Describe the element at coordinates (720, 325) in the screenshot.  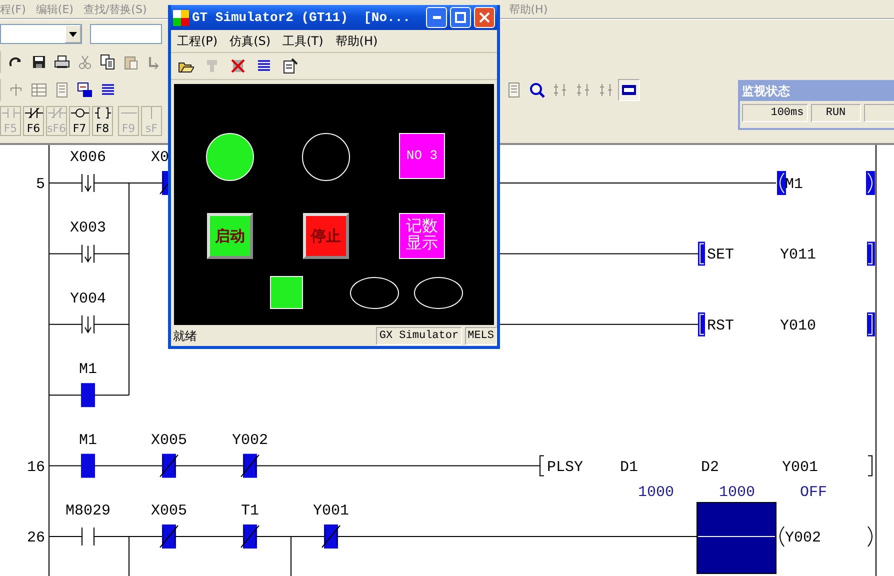
I see `instruction-name: RST` at that location.